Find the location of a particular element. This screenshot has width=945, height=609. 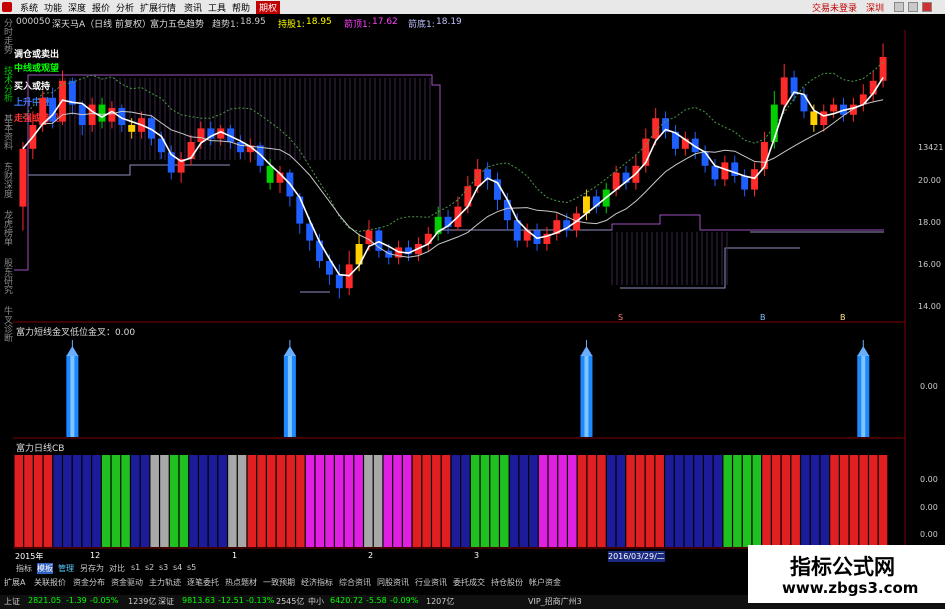

tab-s3: s3 is located at coordinates (163, 567).